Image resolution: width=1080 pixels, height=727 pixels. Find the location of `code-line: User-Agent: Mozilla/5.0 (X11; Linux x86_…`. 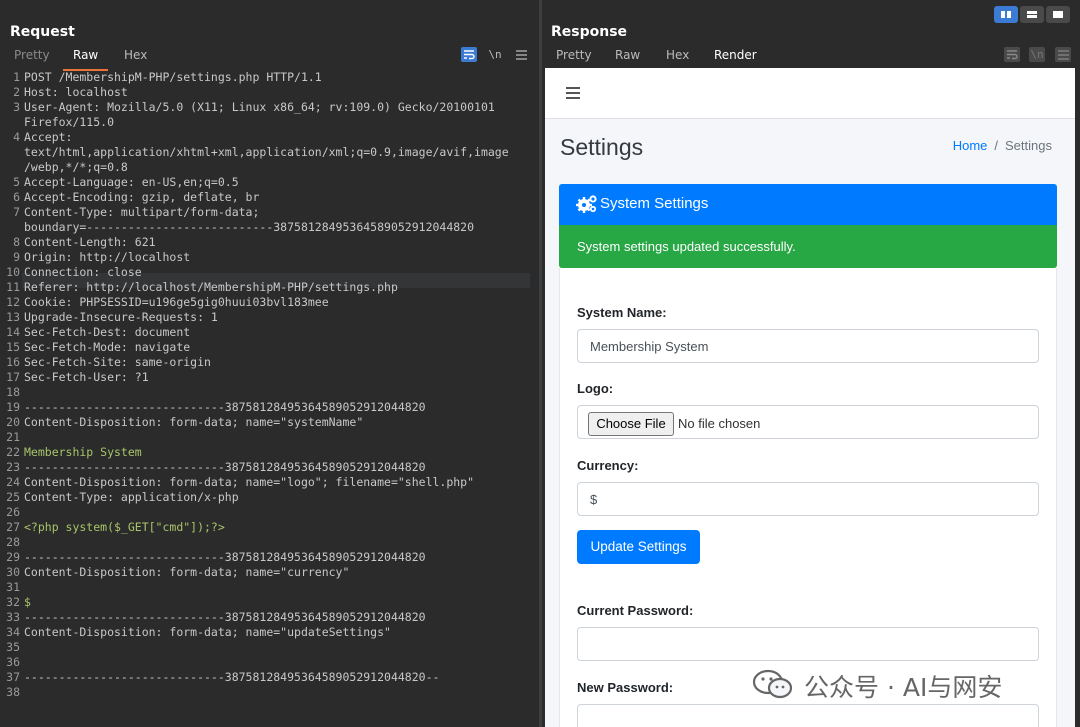

code-line: User-Agent: Mozilla/5.0 (X11; Linux x86_… is located at coordinates (259, 107).